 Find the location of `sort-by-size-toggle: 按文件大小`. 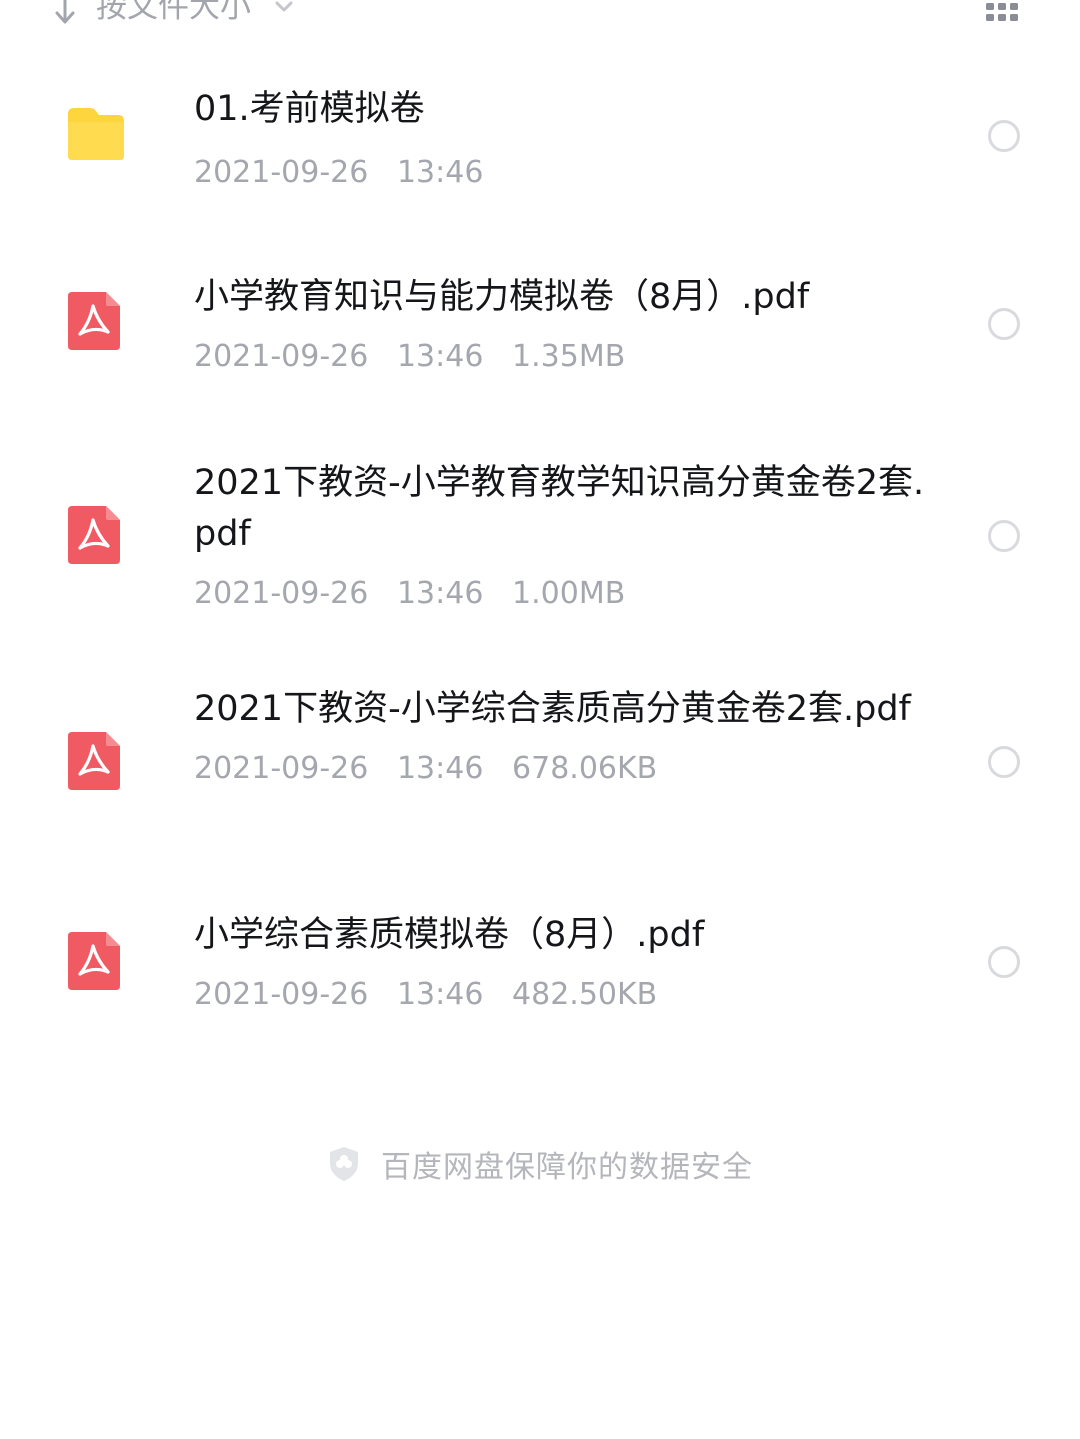

sort-by-size-toggle: 按文件大小 is located at coordinates (173, 16).